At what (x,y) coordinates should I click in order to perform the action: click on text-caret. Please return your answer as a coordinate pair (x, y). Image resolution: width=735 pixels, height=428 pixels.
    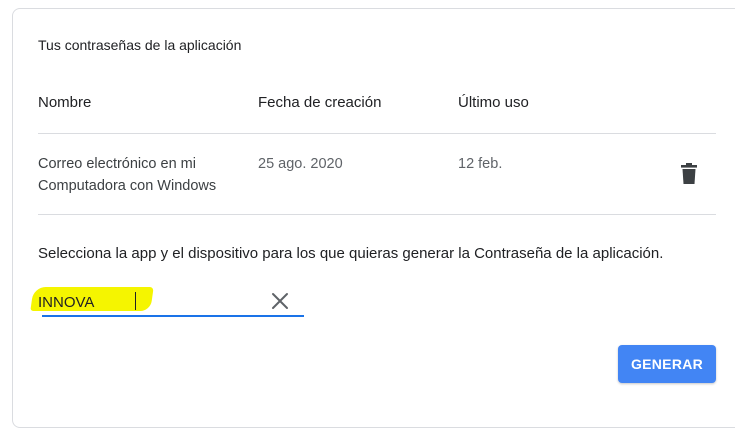
    Looking at the image, I should click on (135, 301).